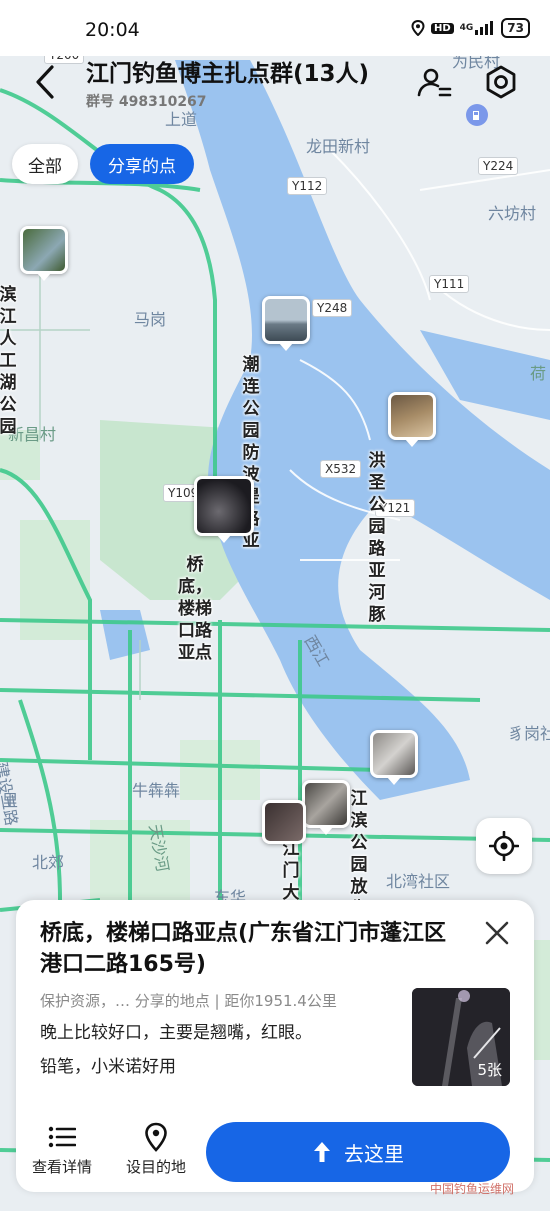 The image size is (550, 1211). What do you see at coordinates (512, 213) in the screenshot?
I see `place-liufang: 六坊村` at bounding box center [512, 213].